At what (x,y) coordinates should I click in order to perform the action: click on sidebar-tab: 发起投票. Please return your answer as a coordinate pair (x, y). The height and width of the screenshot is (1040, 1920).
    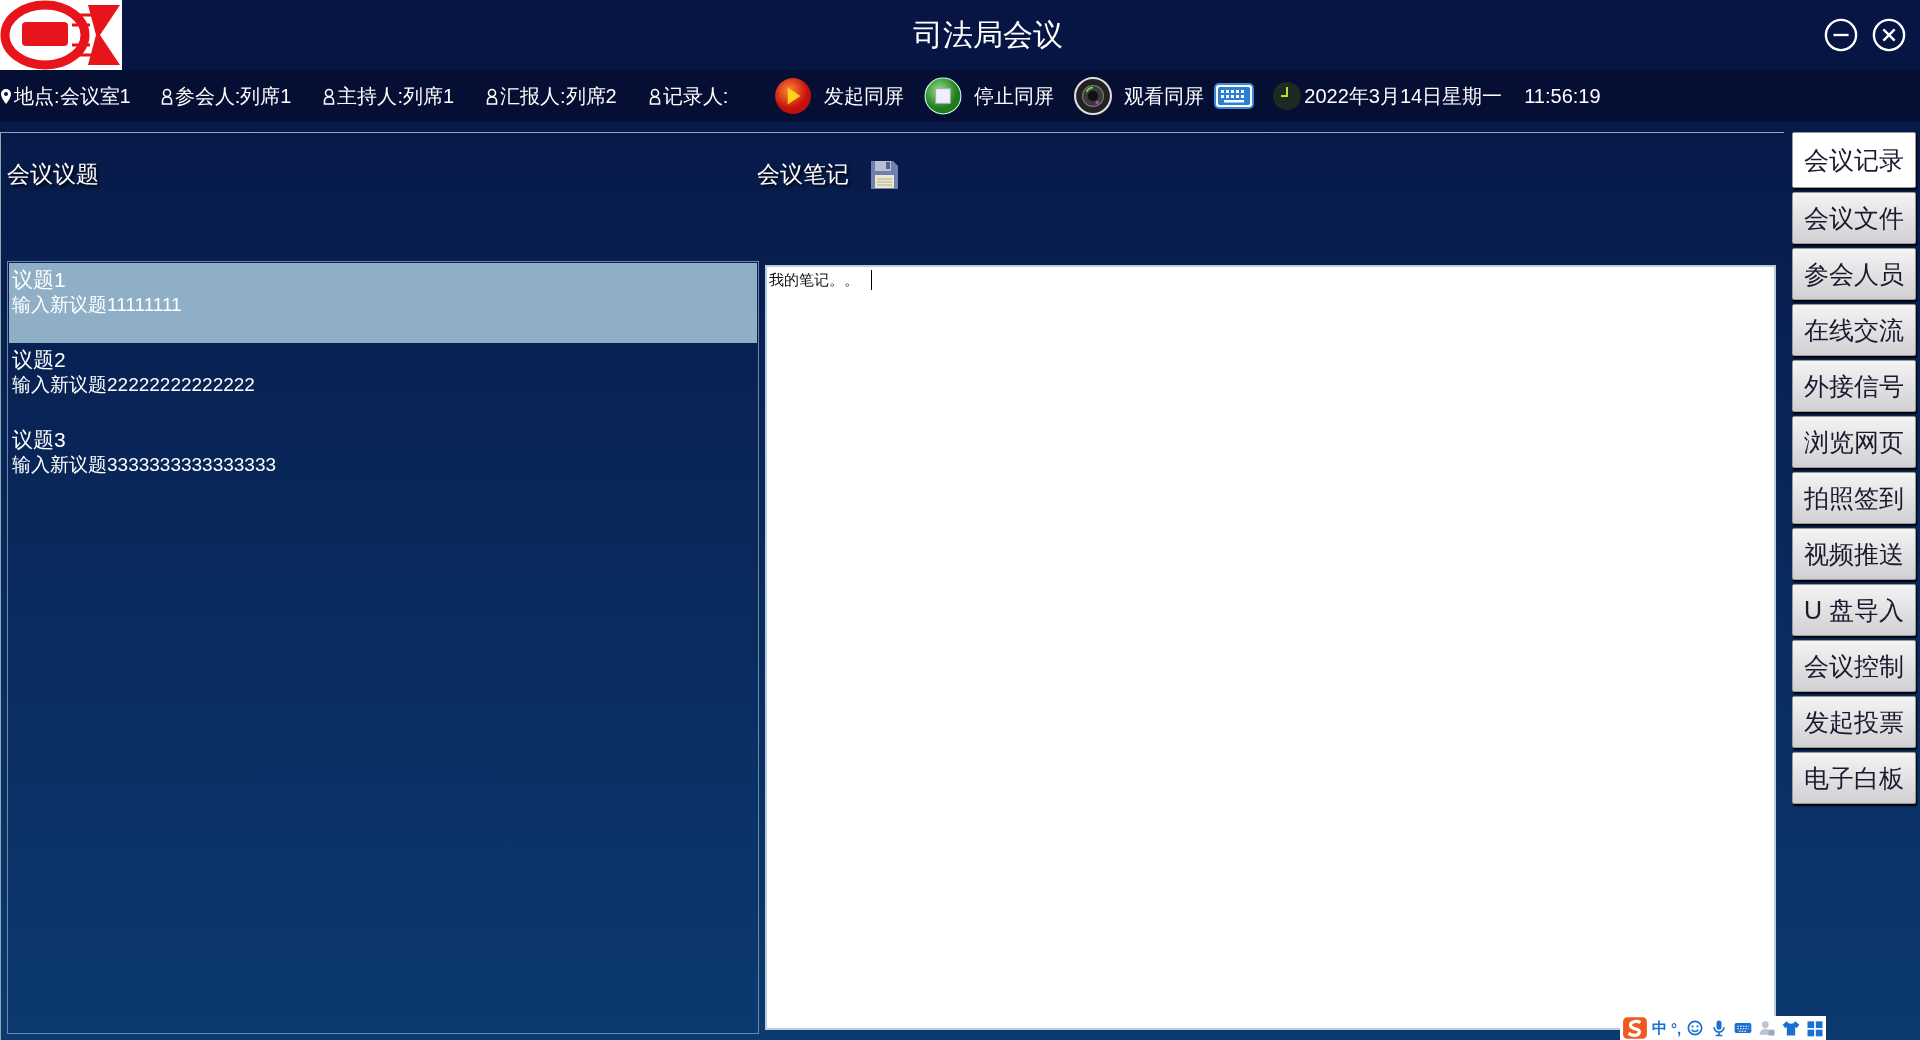
    Looking at the image, I should click on (1854, 722).